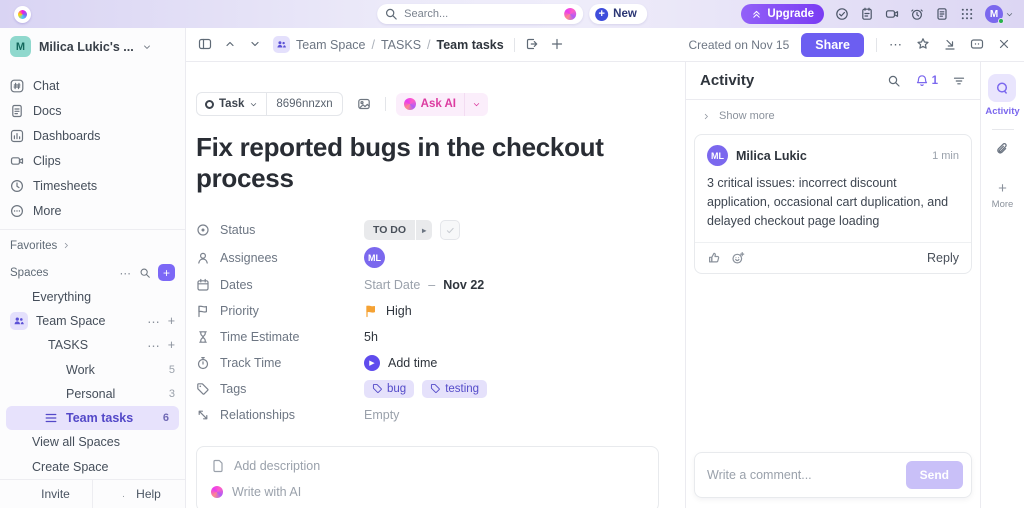 The width and height of the screenshot is (1024, 508). What do you see at coordinates (917, 14) in the screenshot?
I see `timer-icon` at bounding box center [917, 14].